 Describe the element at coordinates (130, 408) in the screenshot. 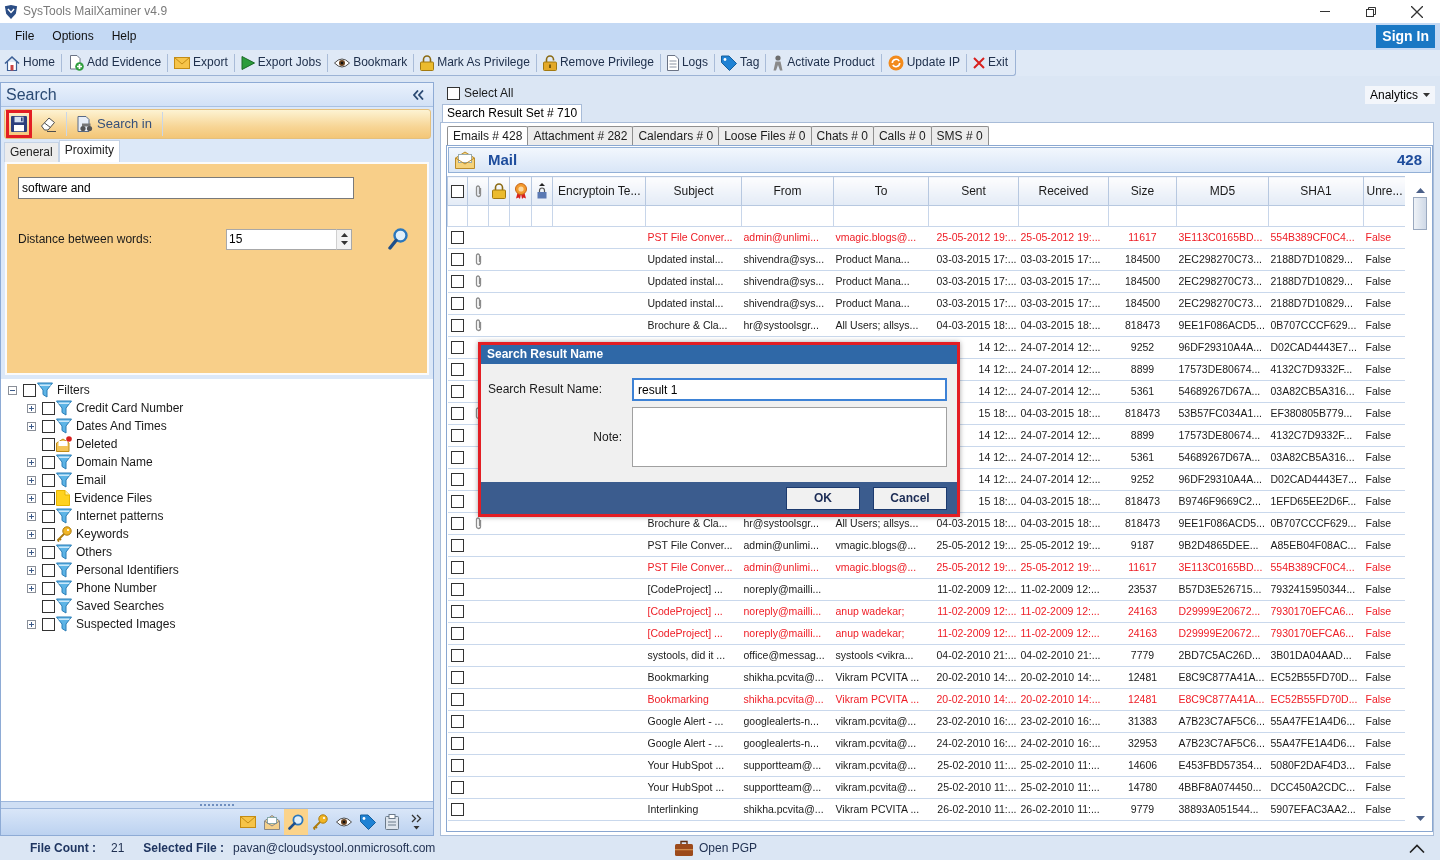

I see `tree-item-label: Credit Card Number` at that location.